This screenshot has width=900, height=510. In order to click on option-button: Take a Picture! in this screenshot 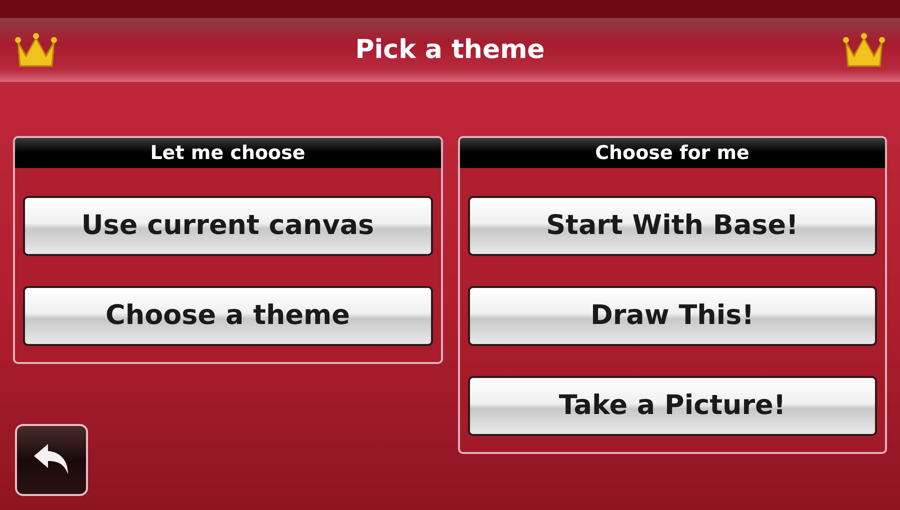, I will do `click(672, 406)`.